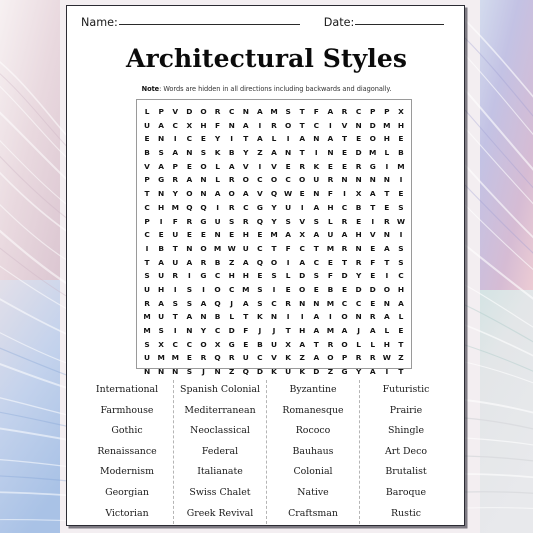 This screenshot has height=533, width=533. What do you see at coordinates (405, 472) in the screenshot?
I see `word-list-item: Brutalist` at bounding box center [405, 472].